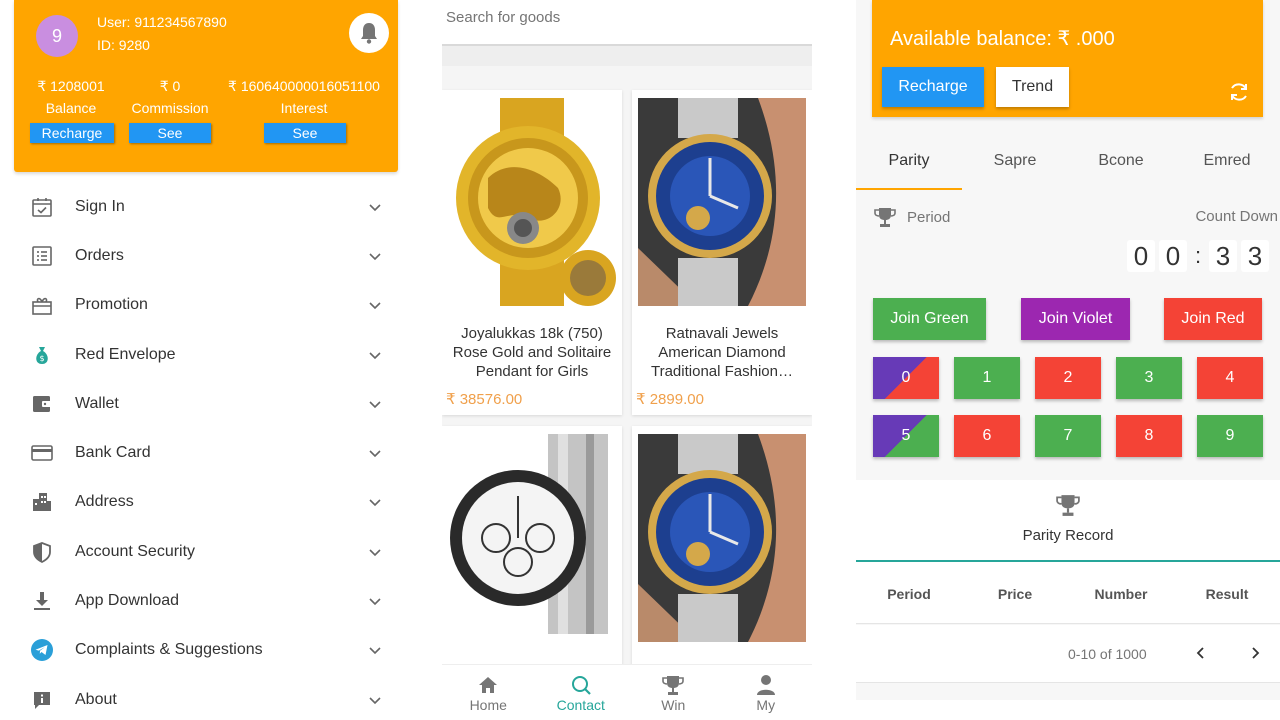 The width and height of the screenshot is (1280, 720). Describe the element at coordinates (206, 255) in the screenshot. I see `menu-item-orders: Orders` at that location.